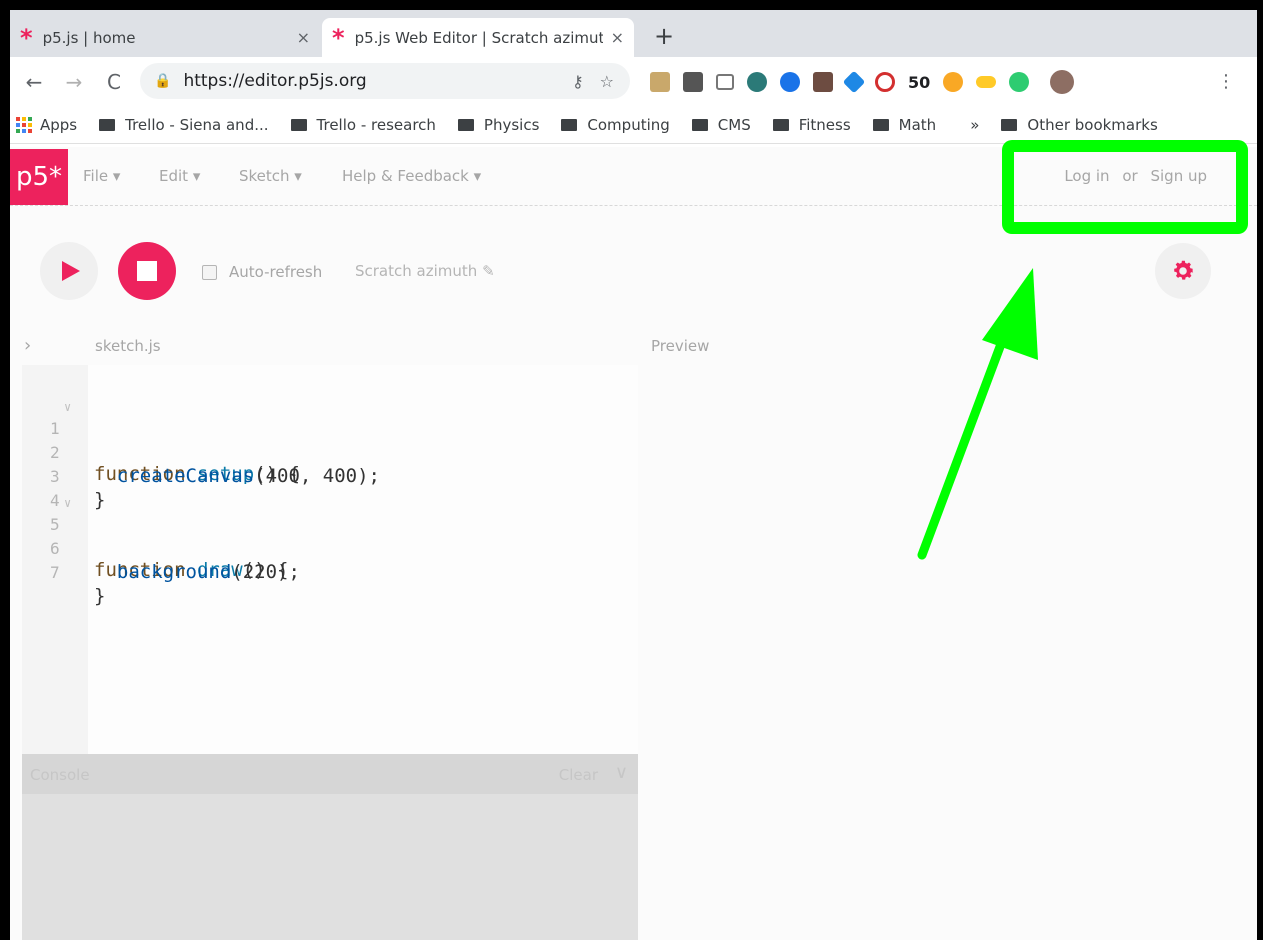 This screenshot has width=1263, height=940. Describe the element at coordinates (734, 125) in the screenshot. I see `bookmark-label: CMS` at that location.